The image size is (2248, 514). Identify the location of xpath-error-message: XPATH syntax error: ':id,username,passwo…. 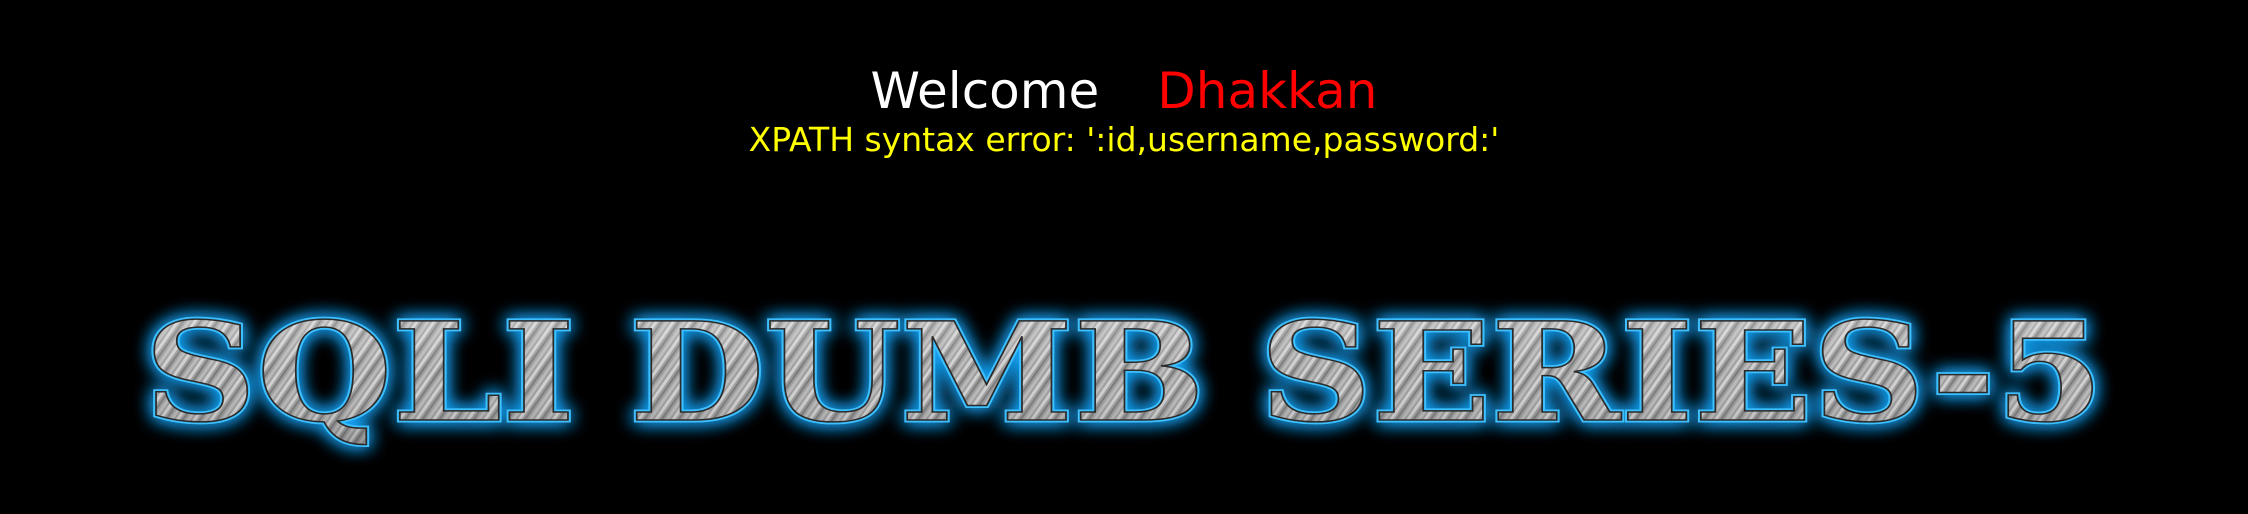
(1124, 139).